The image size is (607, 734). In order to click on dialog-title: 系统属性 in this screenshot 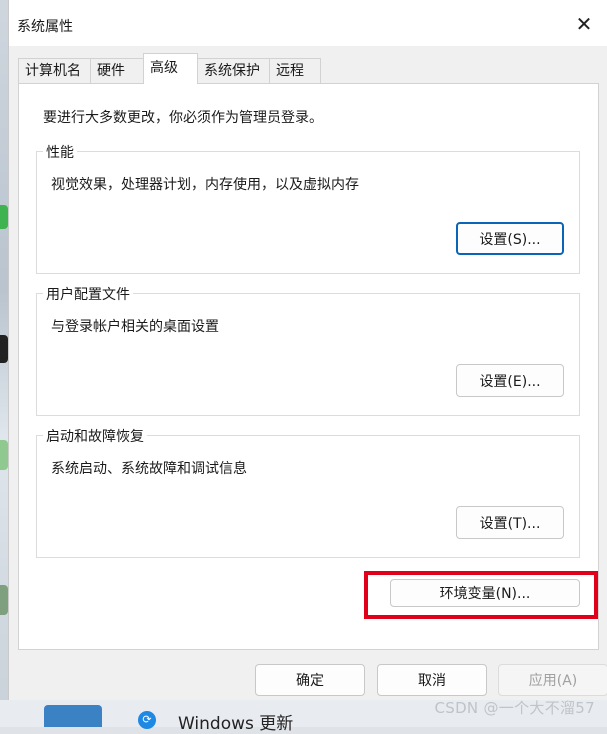, I will do `click(45, 27)`.